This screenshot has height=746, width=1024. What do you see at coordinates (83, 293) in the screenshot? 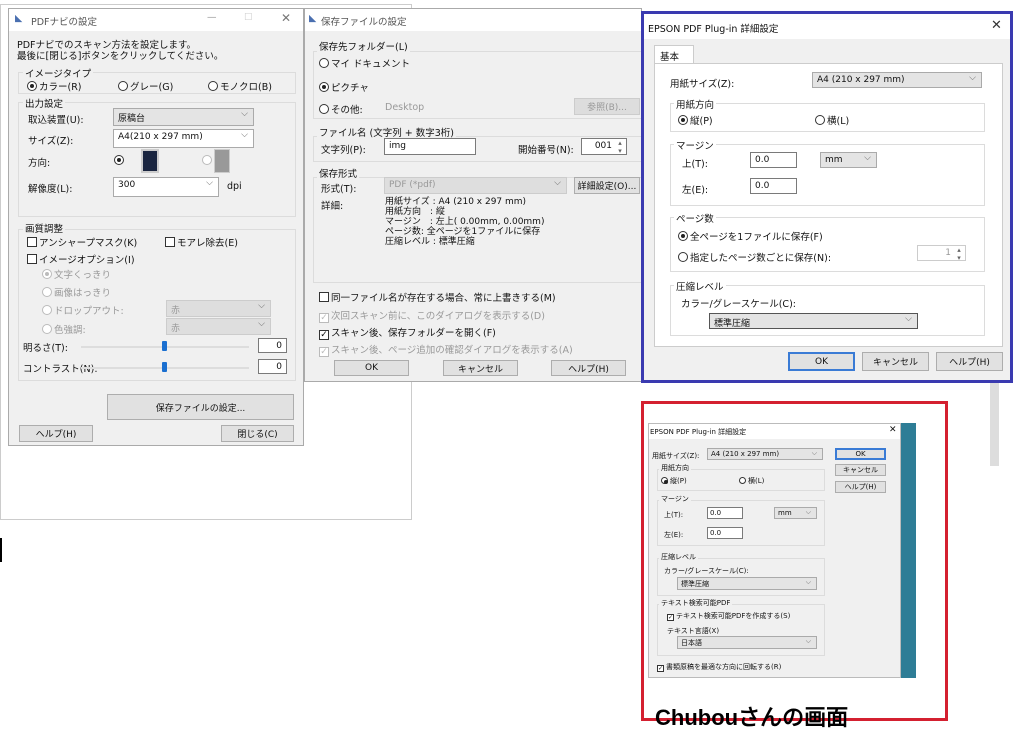
I see `label: 画像はっきり` at bounding box center [83, 293].